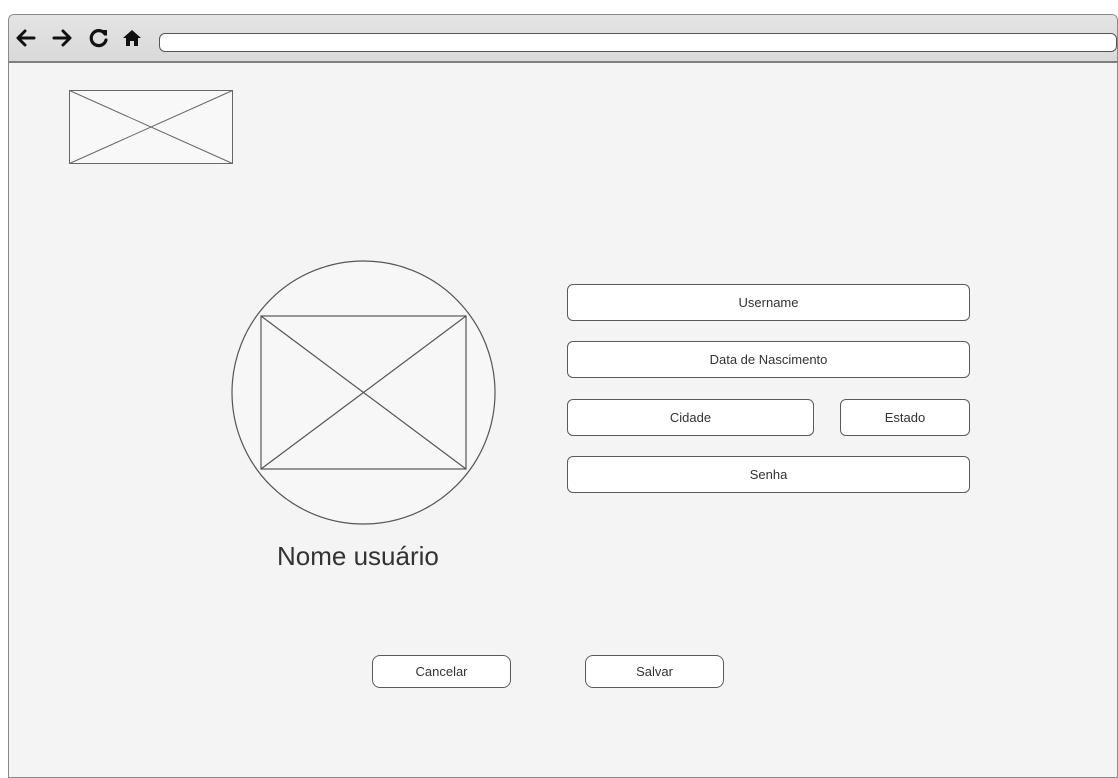 The height and width of the screenshot is (778, 1118). Describe the element at coordinates (768, 302) in the screenshot. I see `username-field: Username` at that location.